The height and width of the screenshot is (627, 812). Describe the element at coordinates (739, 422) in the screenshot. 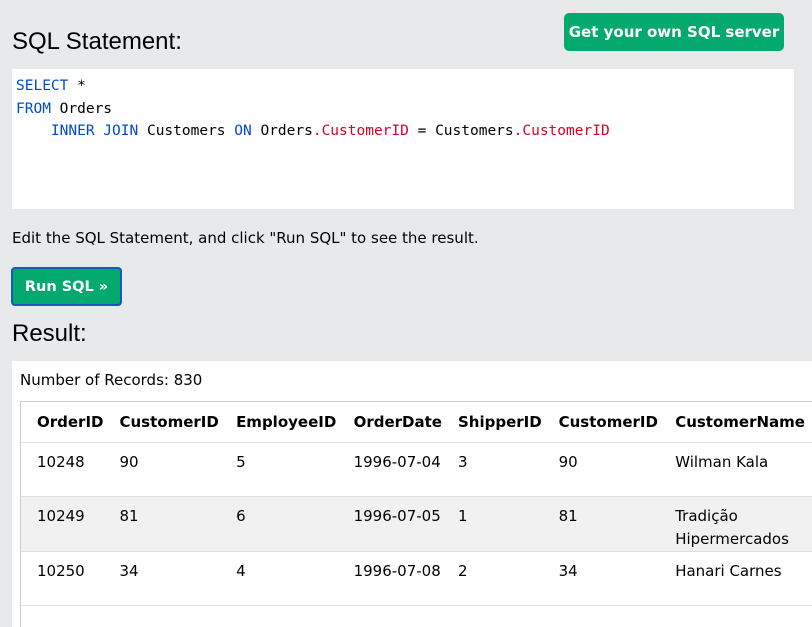

I see `column-header: CustomerName` at that location.